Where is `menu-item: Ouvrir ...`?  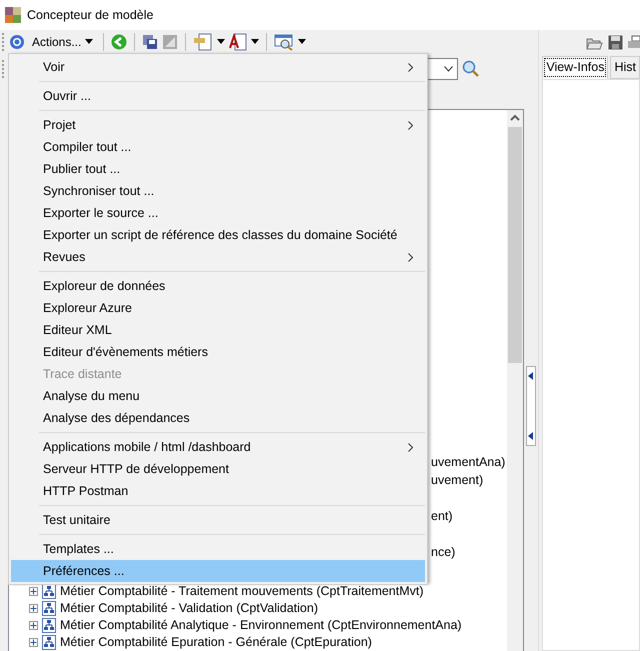
menu-item: Ouvrir ... is located at coordinates (218, 96).